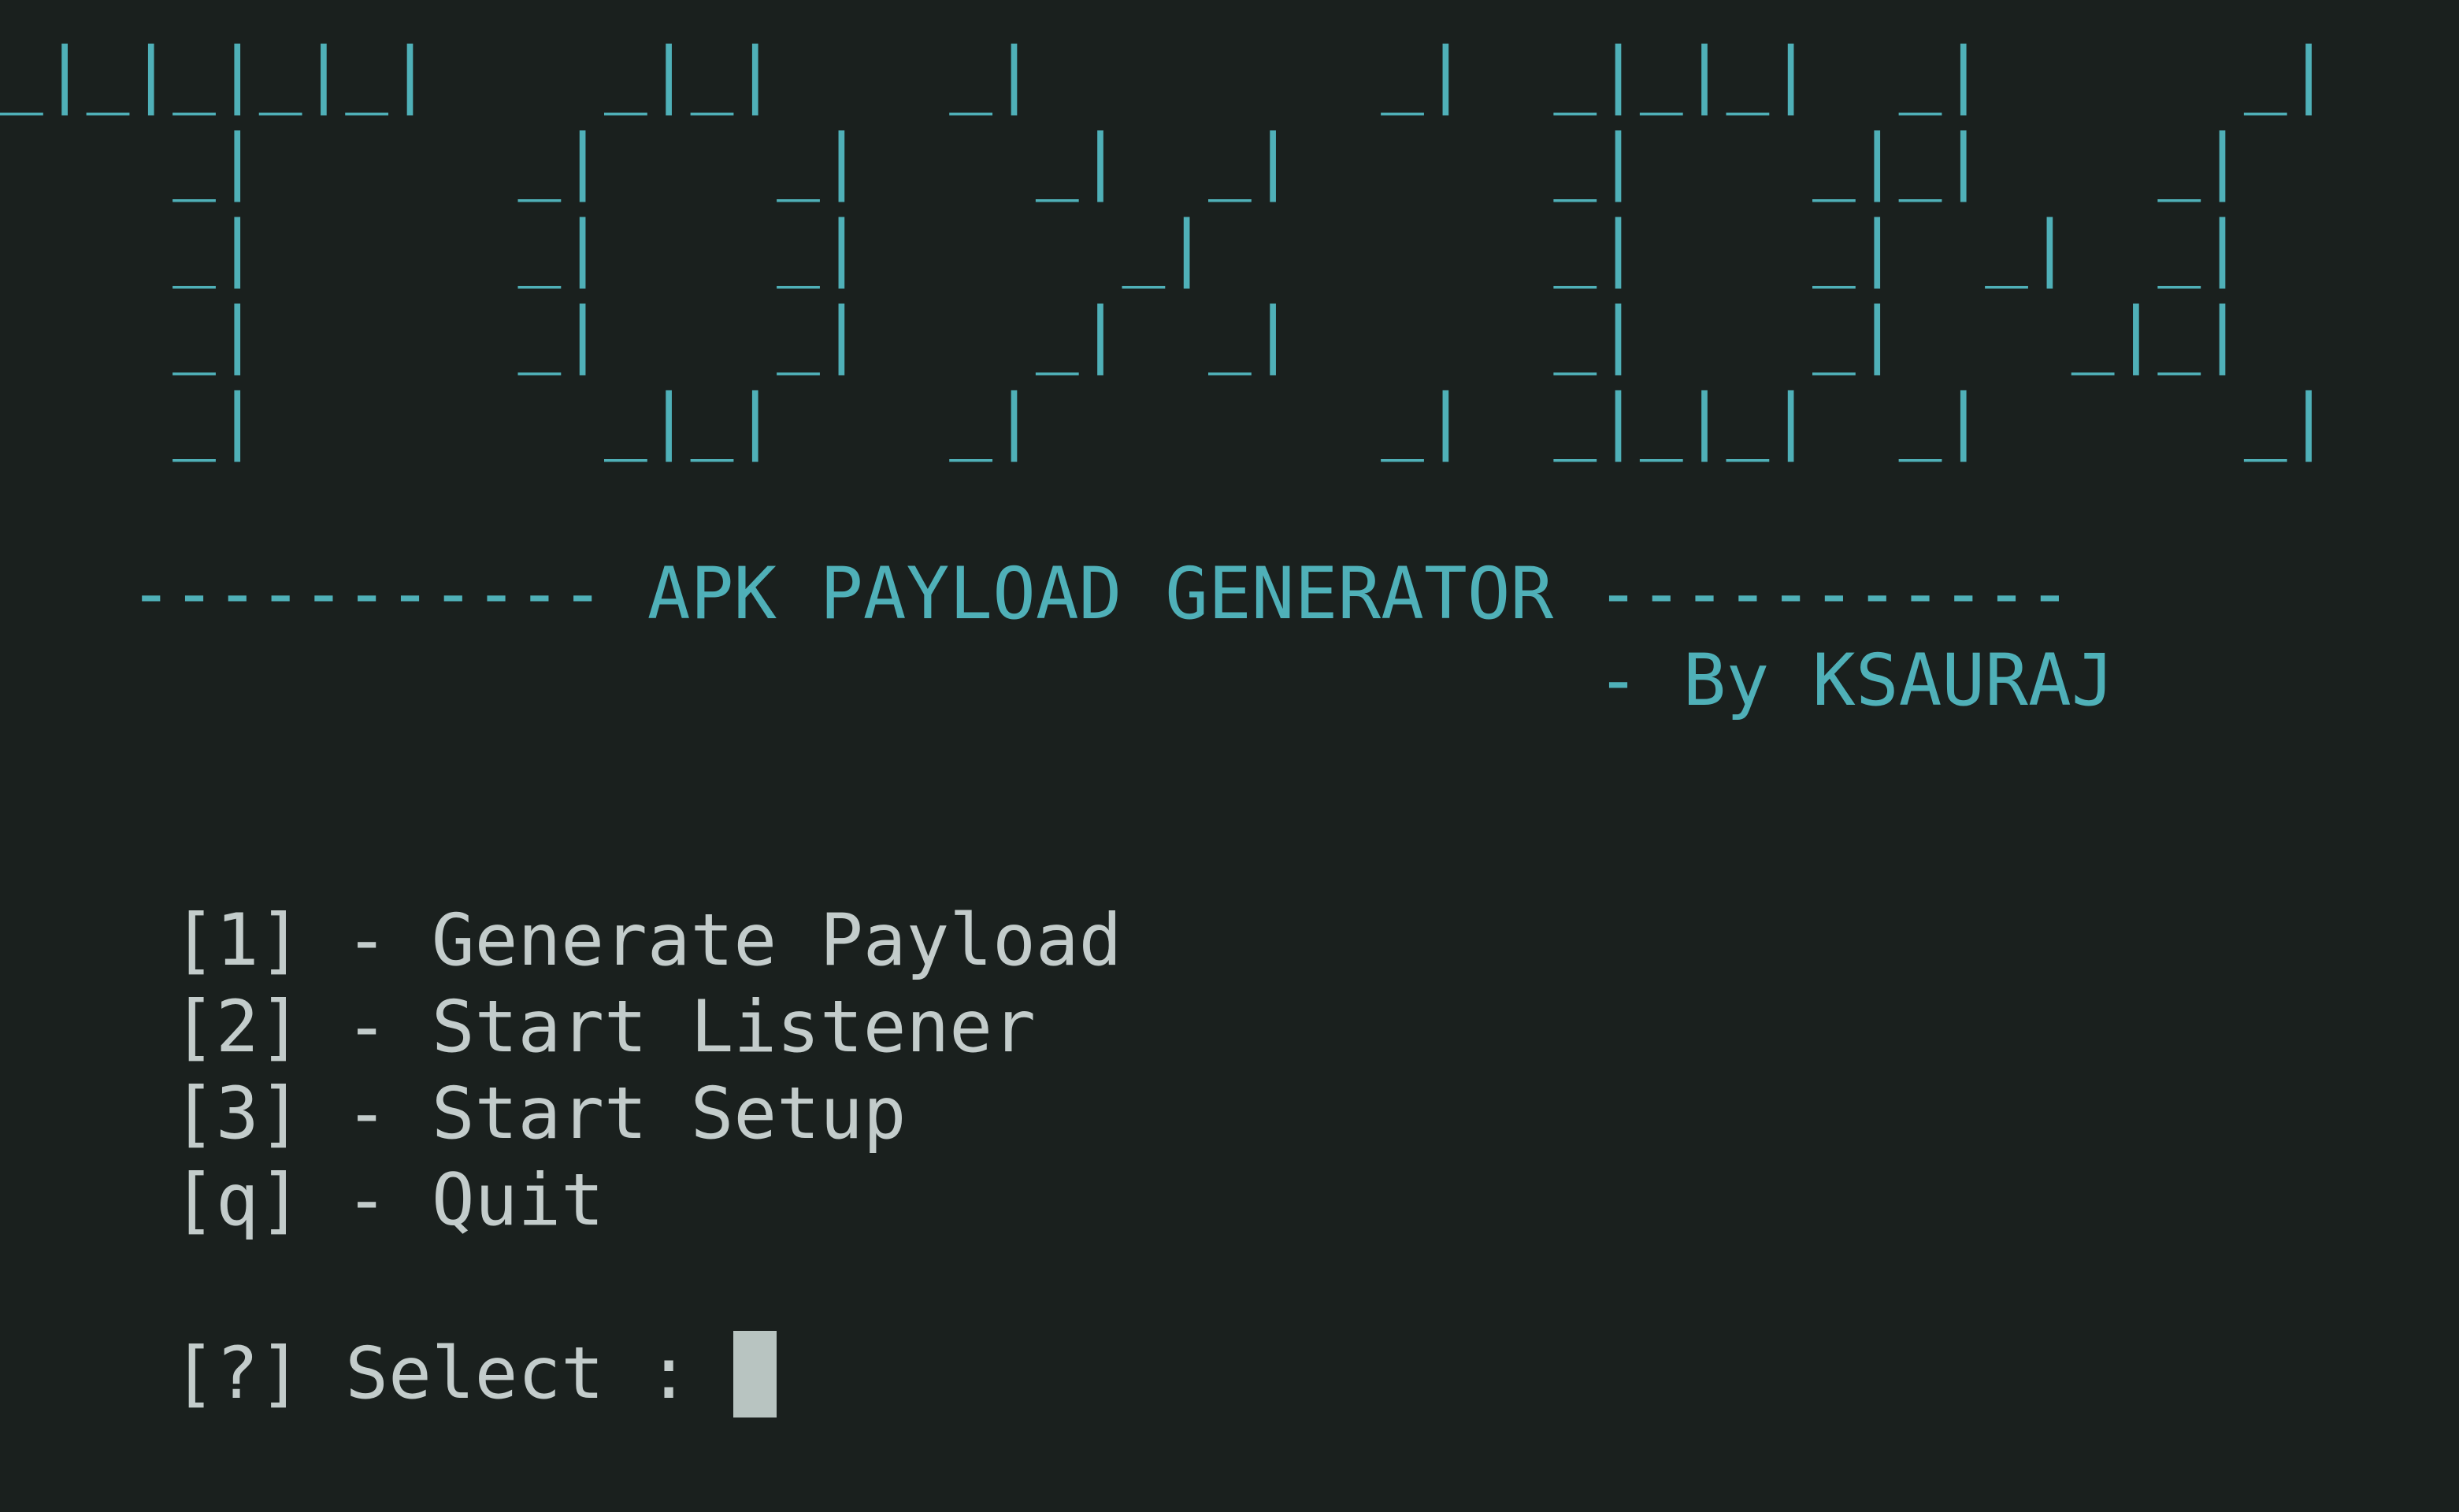 This screenshot has width=2459, height=1512. What do you see at coordinates (1165, 421) in the screenshot?
I see `banner-line-5: _| _|_| _| _| _|_|_| _| _|` at bounding box center [1165, 421].